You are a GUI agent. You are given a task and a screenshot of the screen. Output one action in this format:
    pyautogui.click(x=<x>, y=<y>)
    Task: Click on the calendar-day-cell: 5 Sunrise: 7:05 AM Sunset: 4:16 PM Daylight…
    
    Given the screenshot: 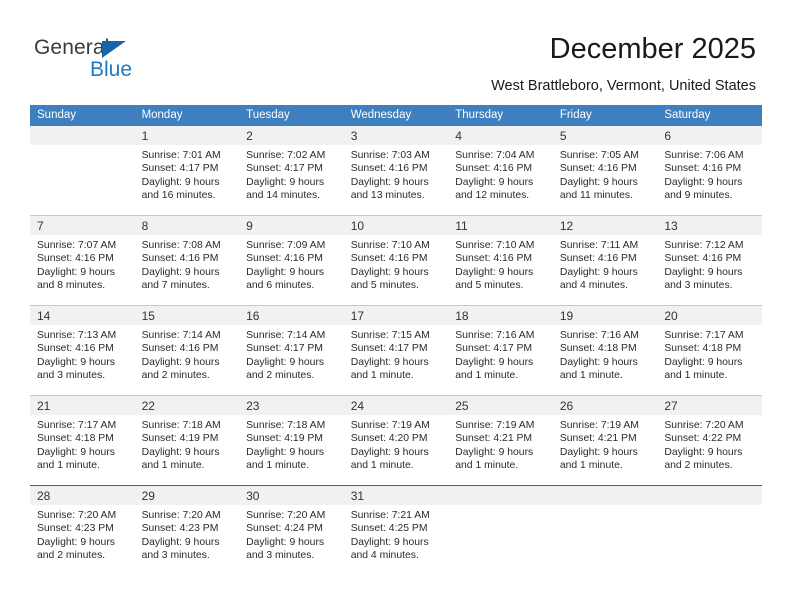 What is the action you would take?
    pyautogui.click(x=605, y=171)
    